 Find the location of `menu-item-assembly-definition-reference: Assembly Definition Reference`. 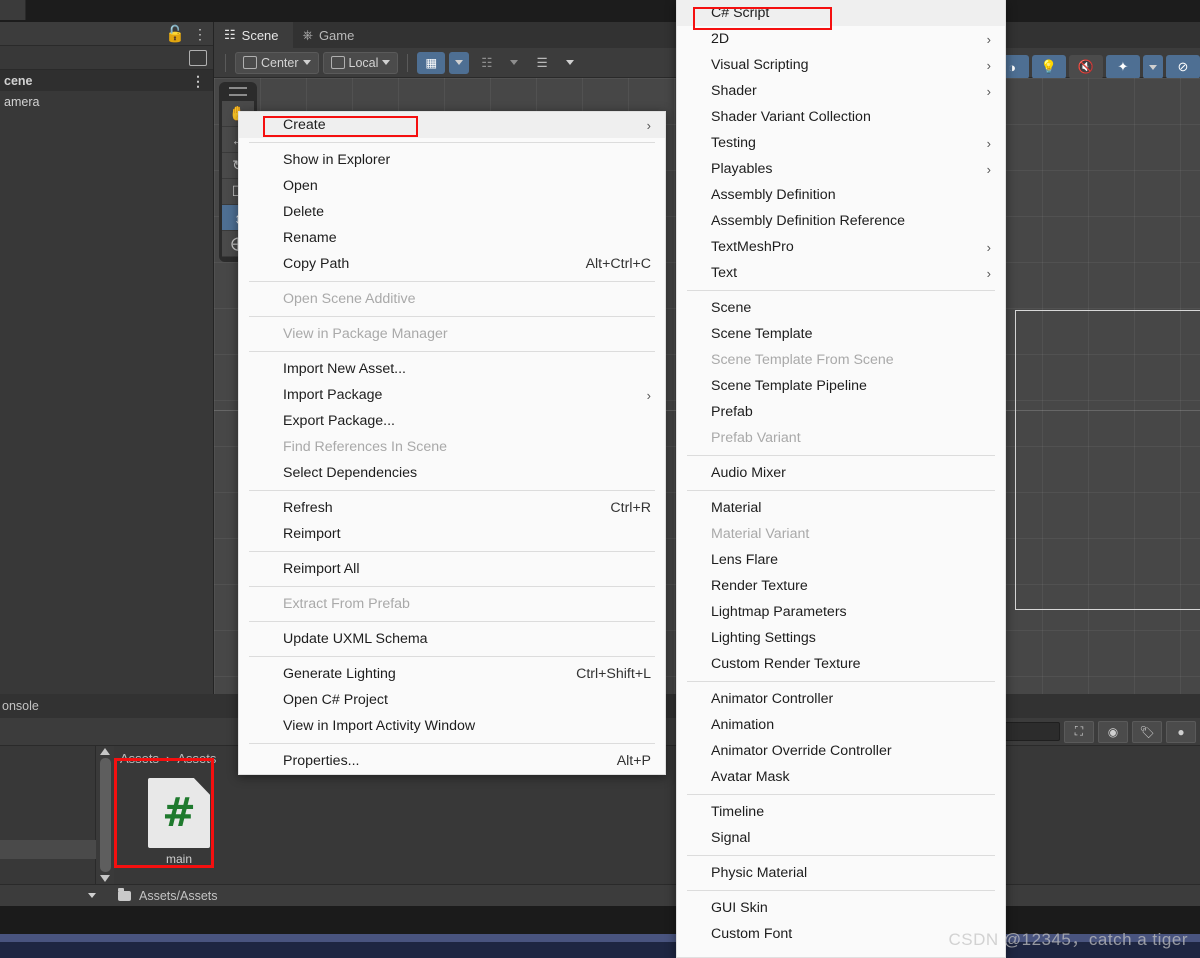

menu-item-assembly-definition-reference: Assembly Definition Reference is located at coordinates (841, 221).